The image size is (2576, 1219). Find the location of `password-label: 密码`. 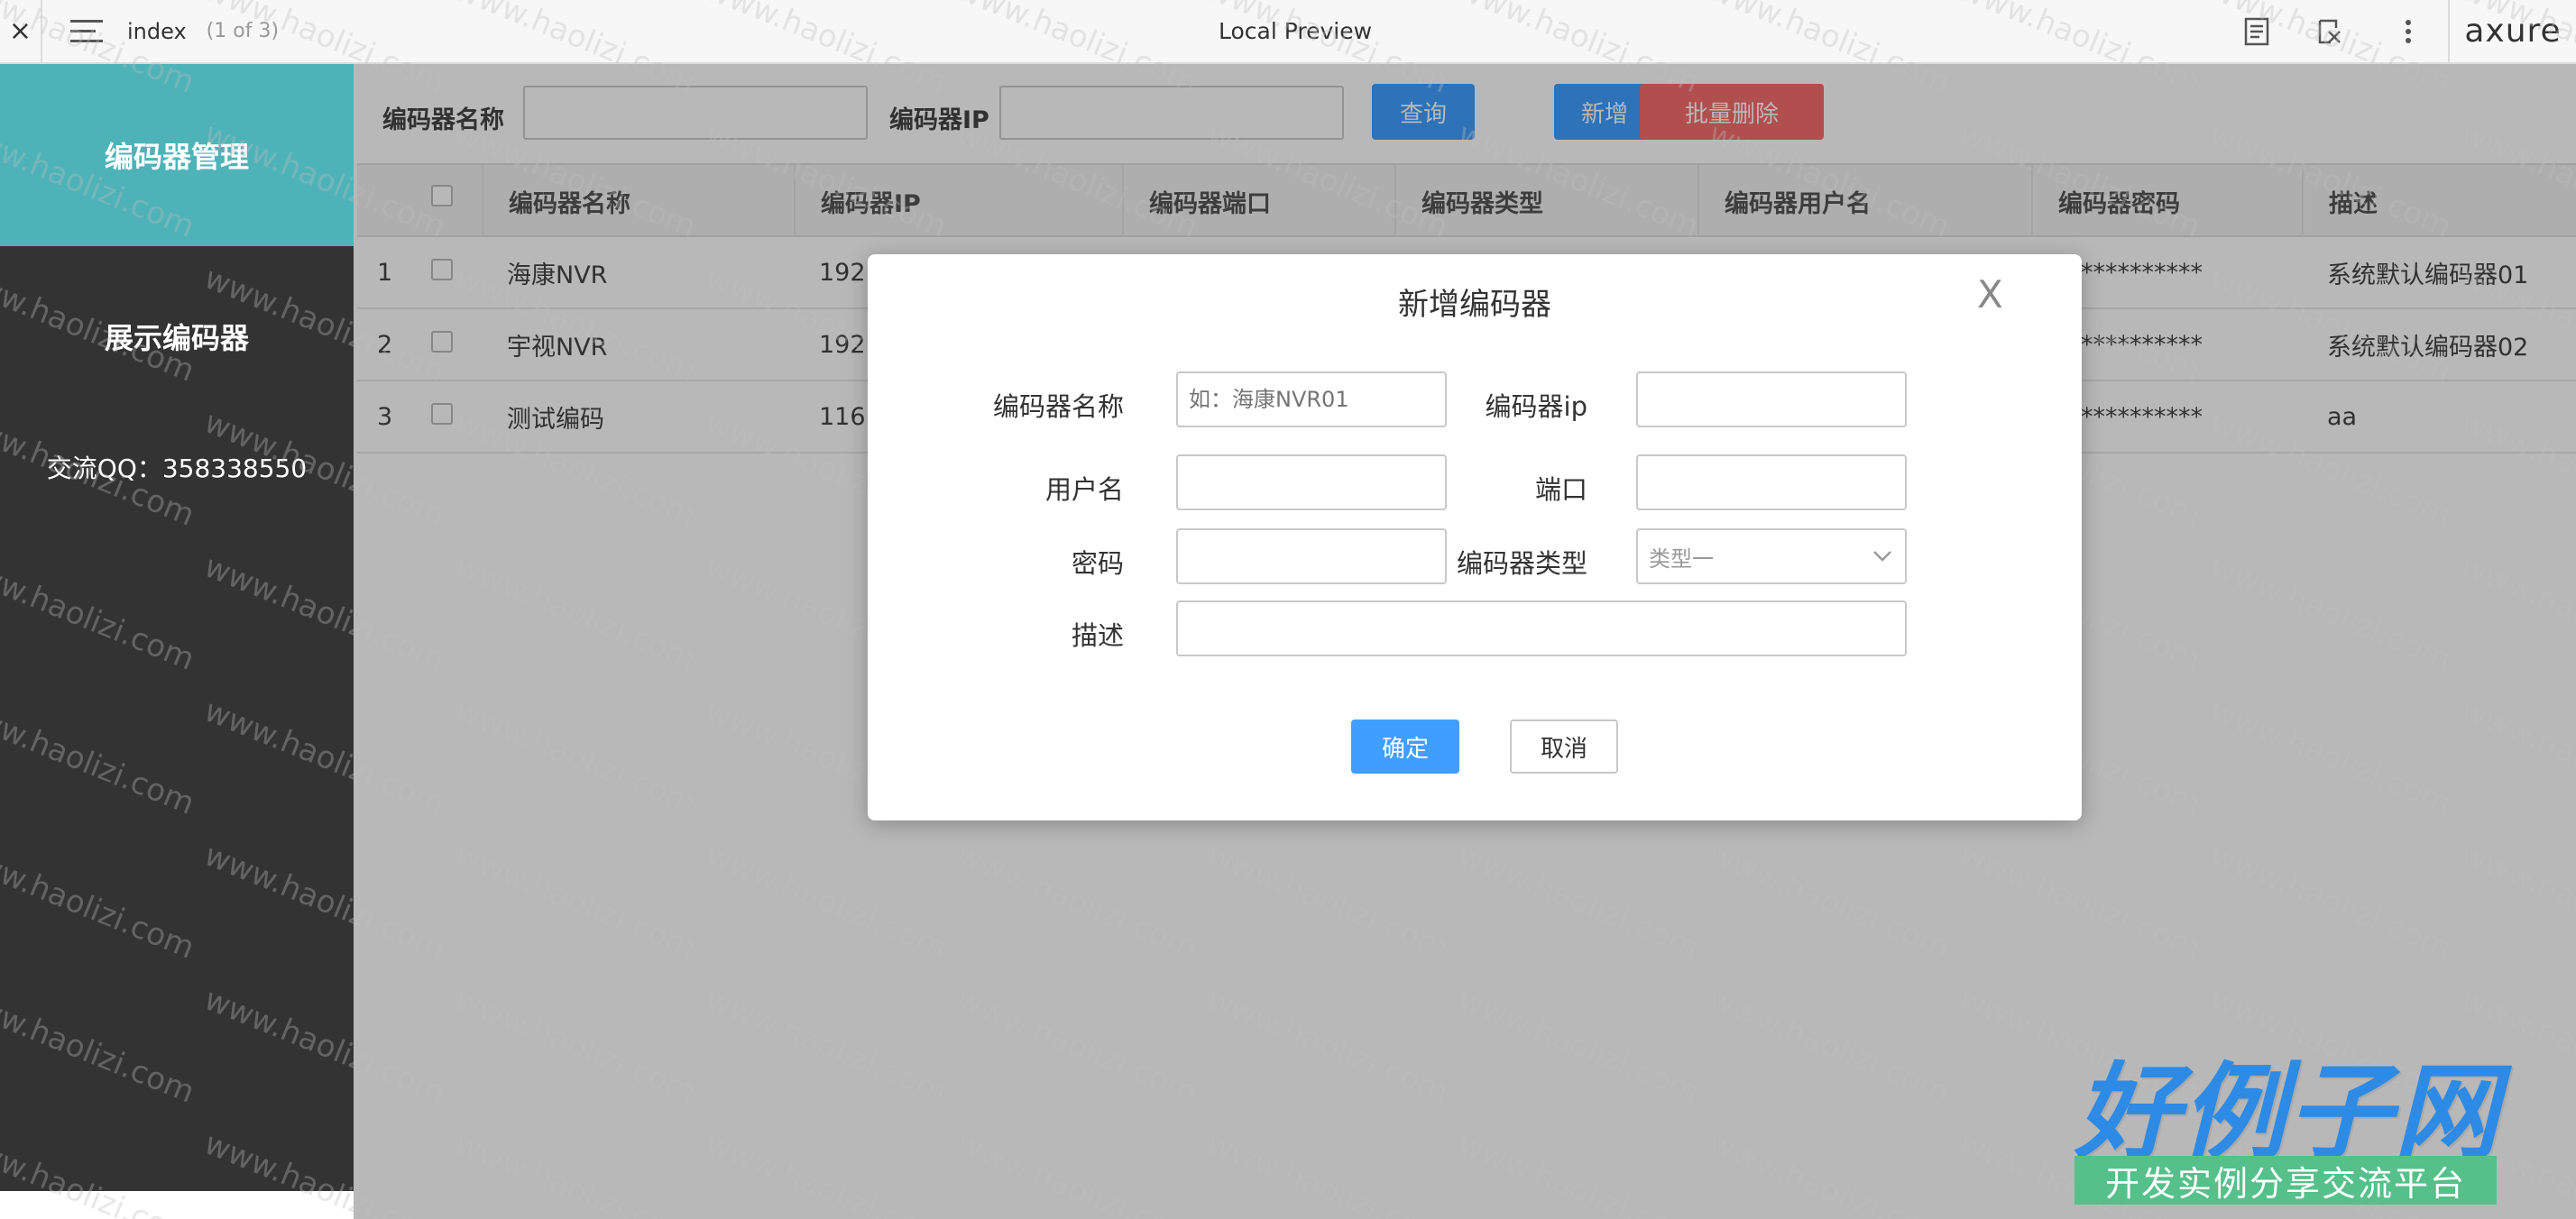

password-label: 密码 is located at coordinates (1097, 563).